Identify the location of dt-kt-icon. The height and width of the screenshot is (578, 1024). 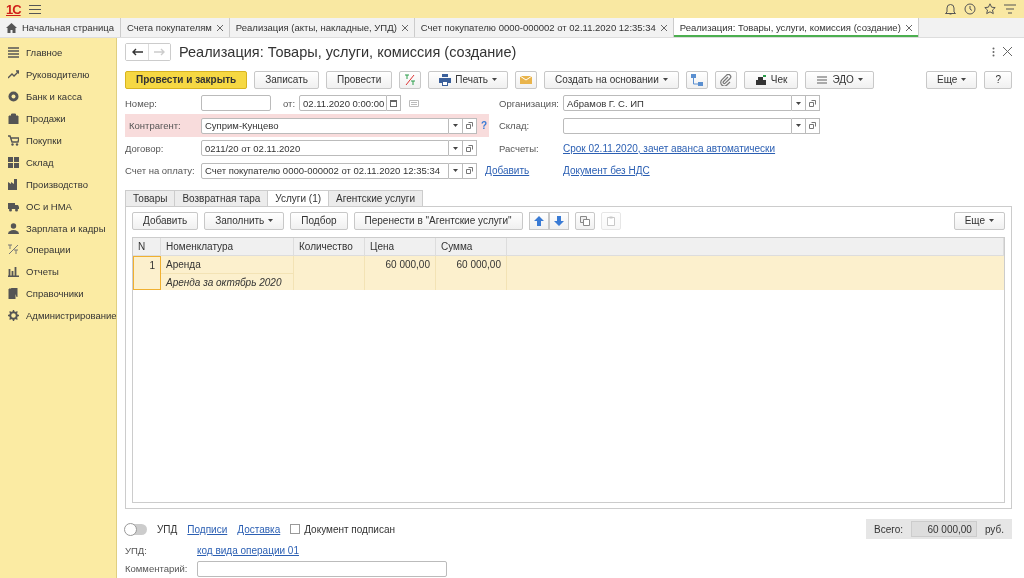
(13, 250).